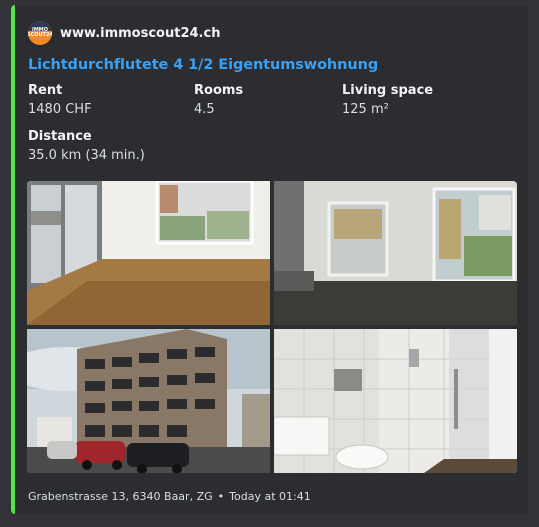 This screenshot has height=527, width=539. What do you see at coordinates (86, 146) in the screenshot?
I see `field-distance: Distance 35.0 km (34 min.)` at bounding box center [86, 146].